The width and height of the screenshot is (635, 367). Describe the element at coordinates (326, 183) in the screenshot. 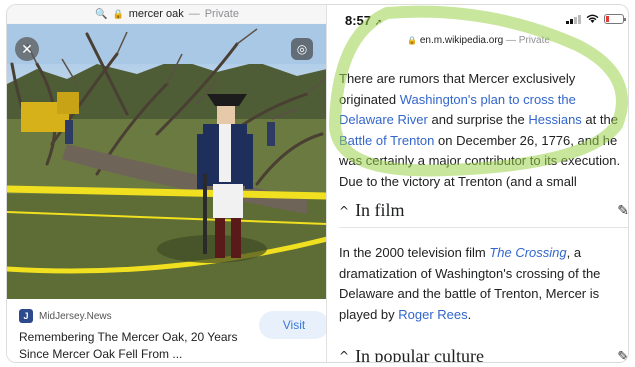

I see `pane-divider` at that location.